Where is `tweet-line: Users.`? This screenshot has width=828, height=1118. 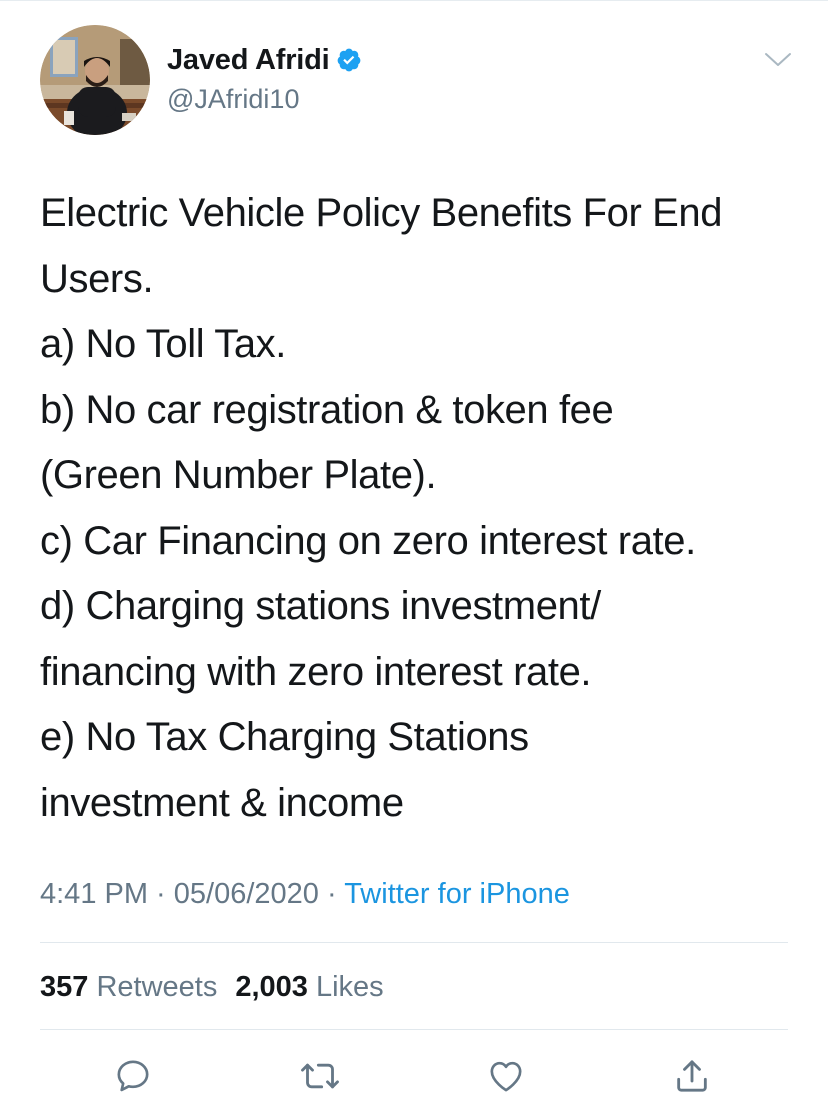
tweet-line: Users. is located at coordinates (97, 278).